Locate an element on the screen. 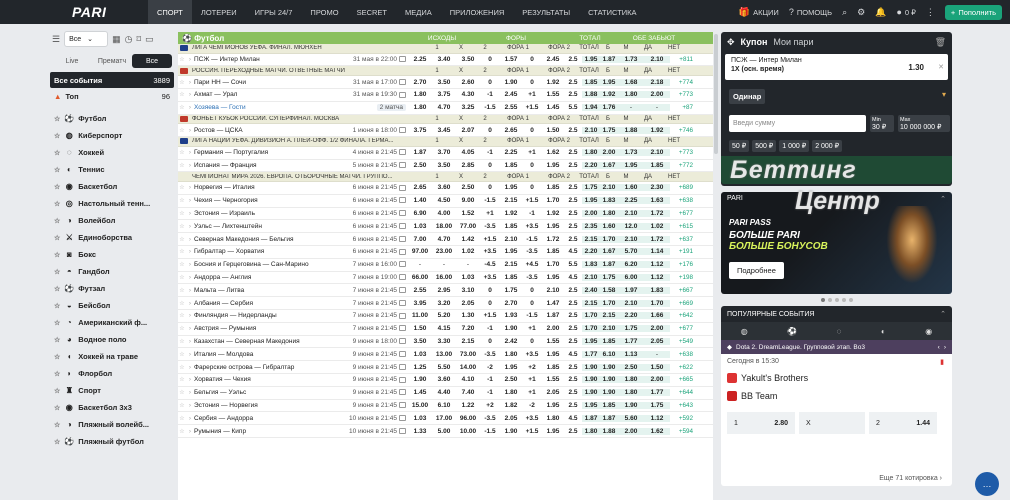 The image size is (1010, 500). pagination-dot is located at coordinates (836, 300).